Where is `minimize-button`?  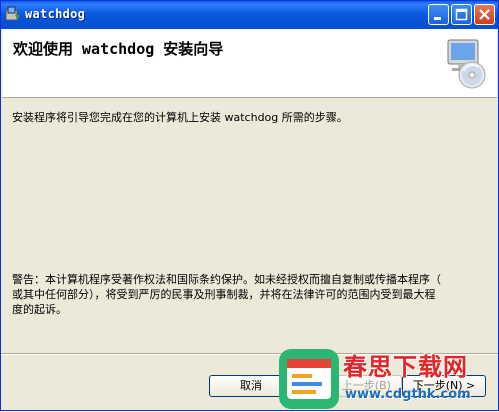
minimize-button is located at coordinates (438, 14).